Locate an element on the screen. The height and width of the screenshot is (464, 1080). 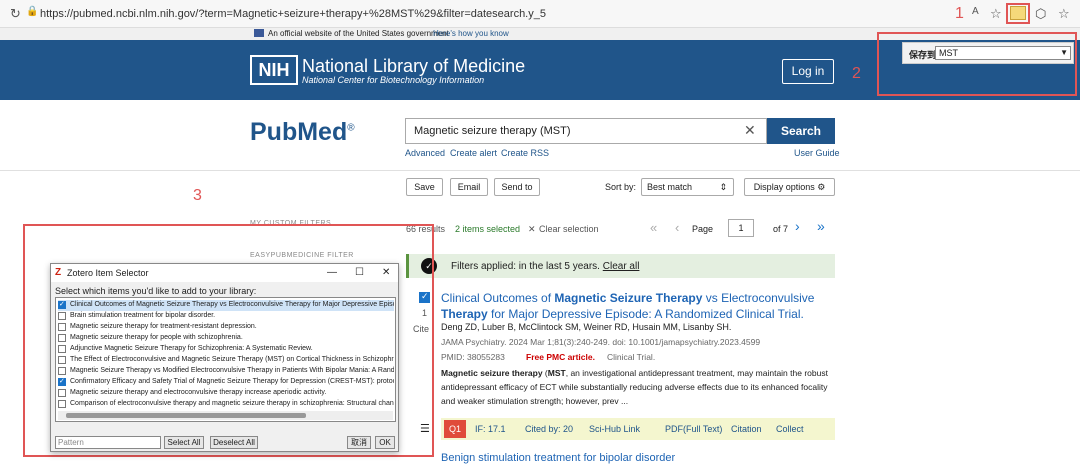
create-rss-link: Create RSS is located at coordinates (525, 153).